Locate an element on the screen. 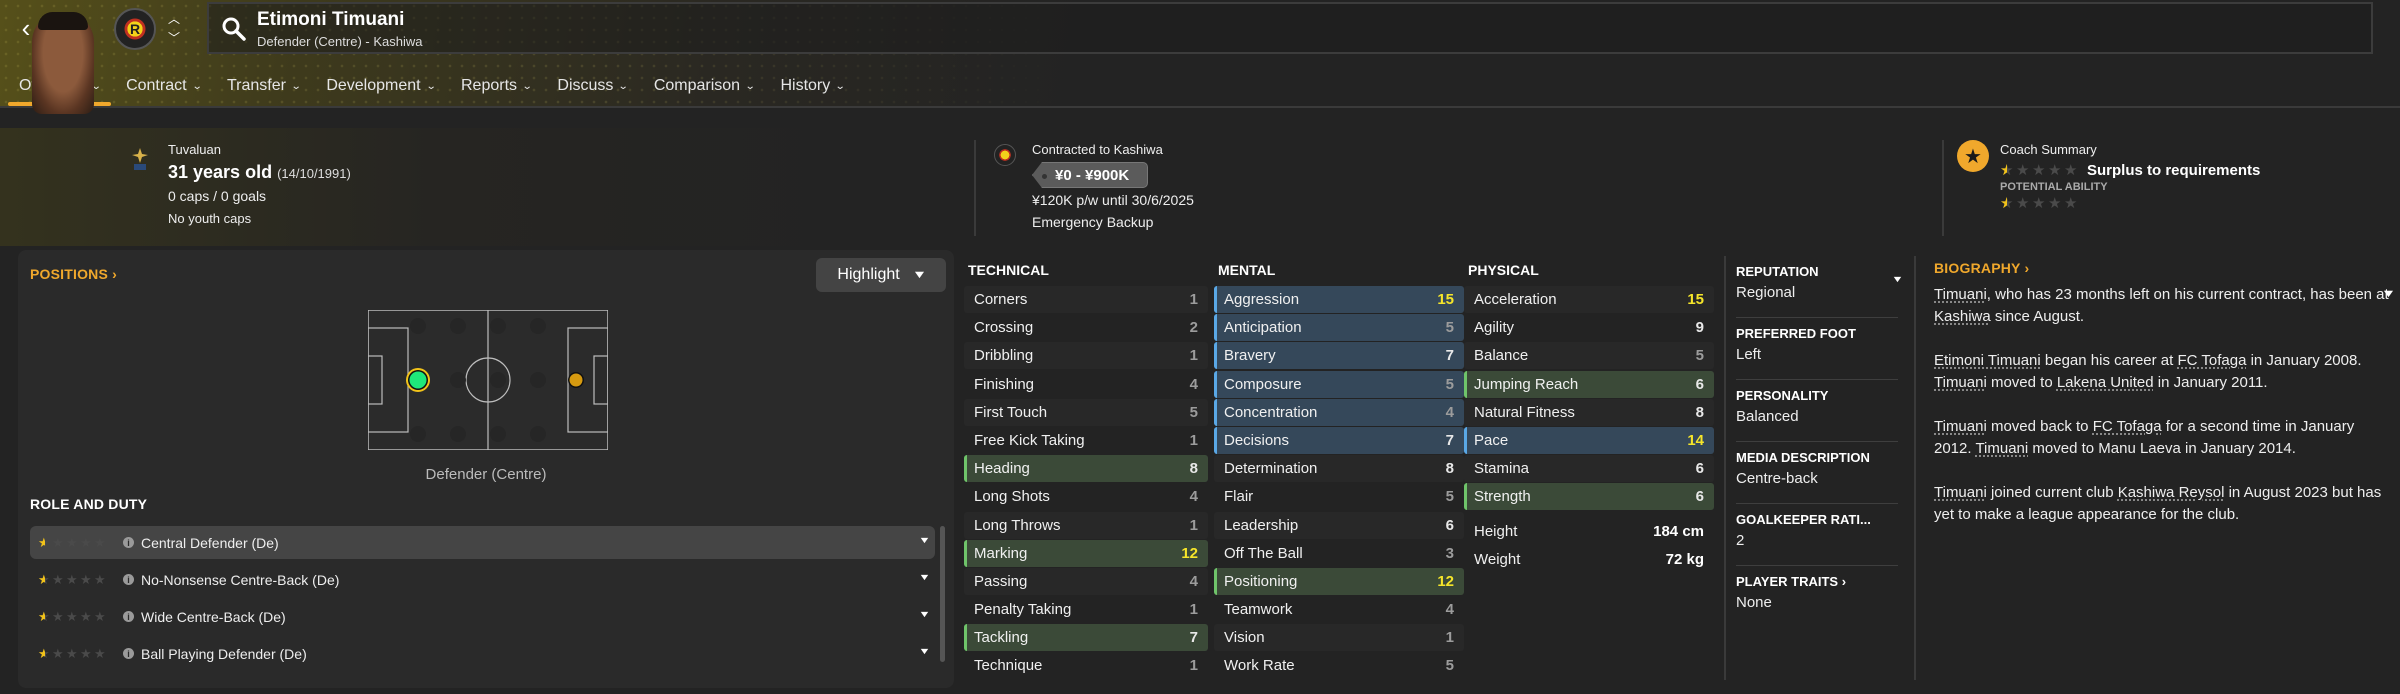 The height and width of the screenshot is (694, 2400). attribute-row: Free Kick Taking 1 is located at coordinates (1086, 440).